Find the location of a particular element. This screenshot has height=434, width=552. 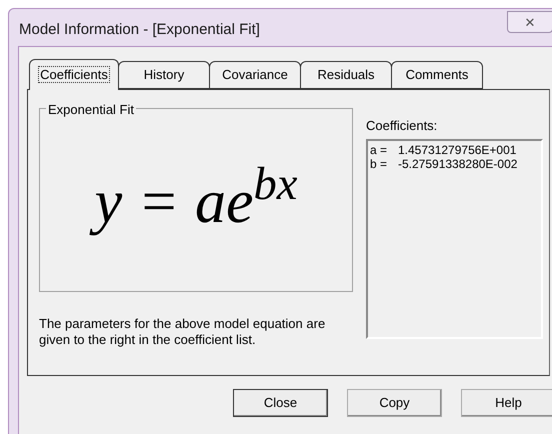

description-text: The parameters for the above model equation are given to the right in the coefficient list. is located at coordinates (182, 332).